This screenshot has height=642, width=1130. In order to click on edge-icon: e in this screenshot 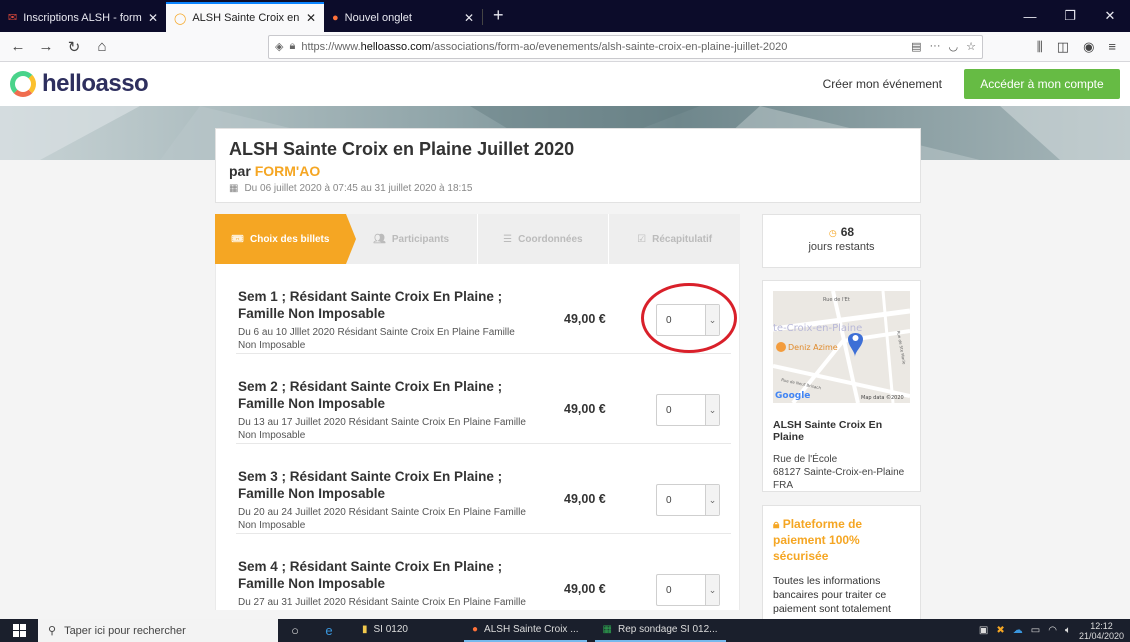, I will do `click(329, 630)`.